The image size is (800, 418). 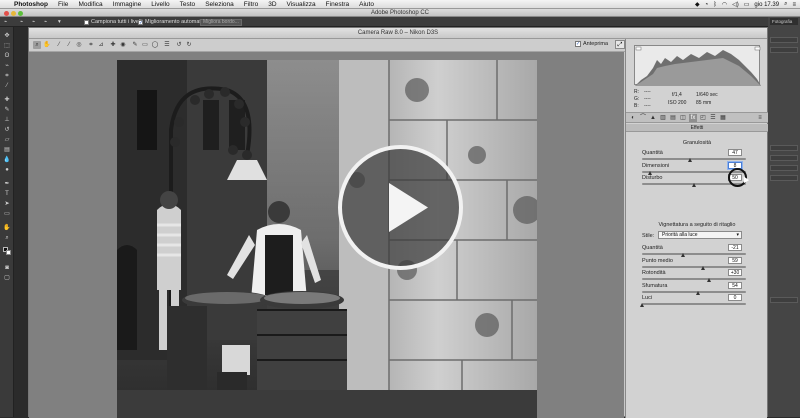 What do you see at coordinates (673, 118) in the screenshot?
I see `tab-split-toning-icon: ▤` at bounding box center [673, 118].